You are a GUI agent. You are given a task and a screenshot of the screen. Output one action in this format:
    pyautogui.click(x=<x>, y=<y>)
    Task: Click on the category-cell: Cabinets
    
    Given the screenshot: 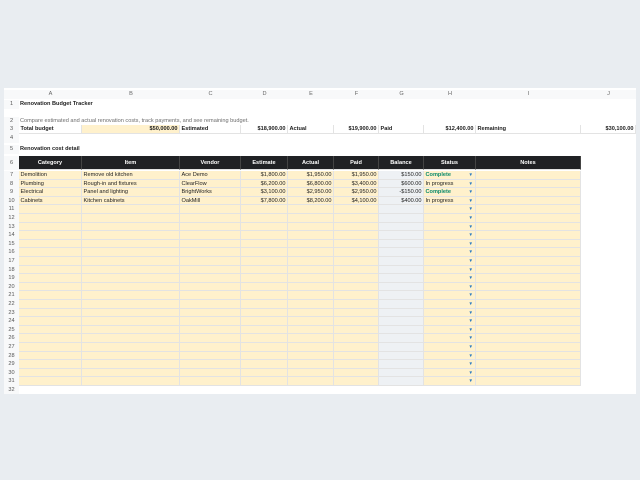 What is the action you would take?
    pyautogui.click(x=50, y=201)
    